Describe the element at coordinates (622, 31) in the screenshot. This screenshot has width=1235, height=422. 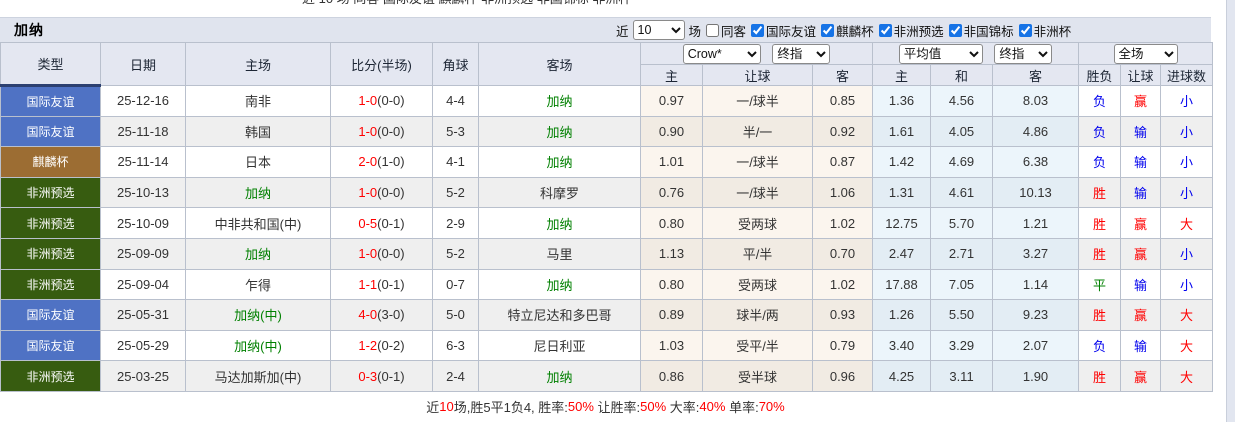
I see `near-label: 近` at that location.